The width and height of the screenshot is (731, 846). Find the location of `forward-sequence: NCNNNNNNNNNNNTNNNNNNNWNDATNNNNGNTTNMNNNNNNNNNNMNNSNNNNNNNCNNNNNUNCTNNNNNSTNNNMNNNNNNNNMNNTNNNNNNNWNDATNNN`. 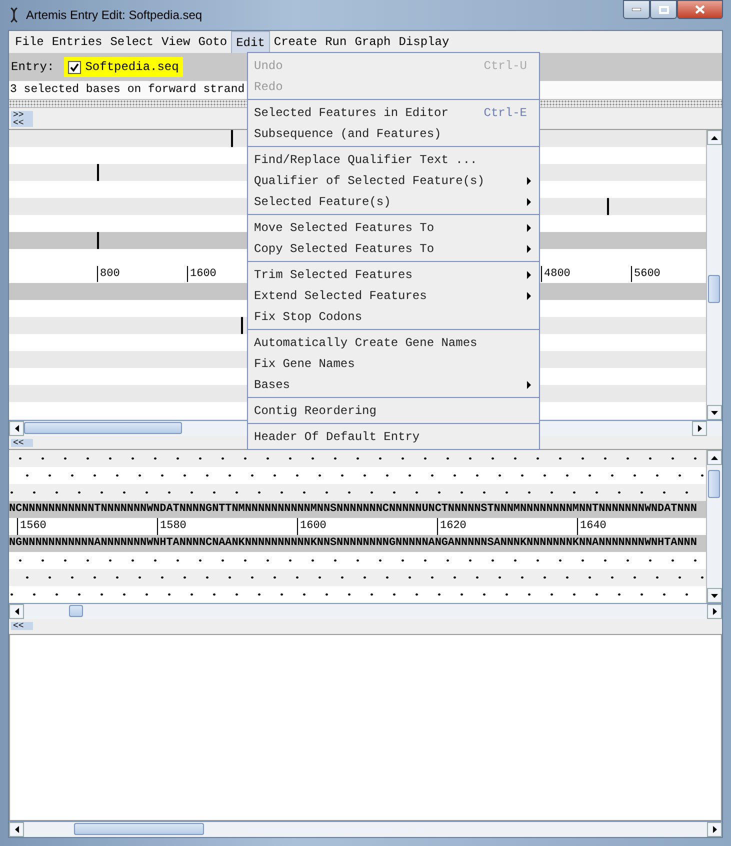

forward-sequence: NCNNNNNNNNNNNTNNNNNNNWNDATNNNNGNTTNMNNNNNNNNNNMNNSNNNNNNNCNNNNNUNCTNNNNNSTNNNMNNNNNNNNMNNTNNNNNNNWNDATNNN is located at coordinates (357, 509).